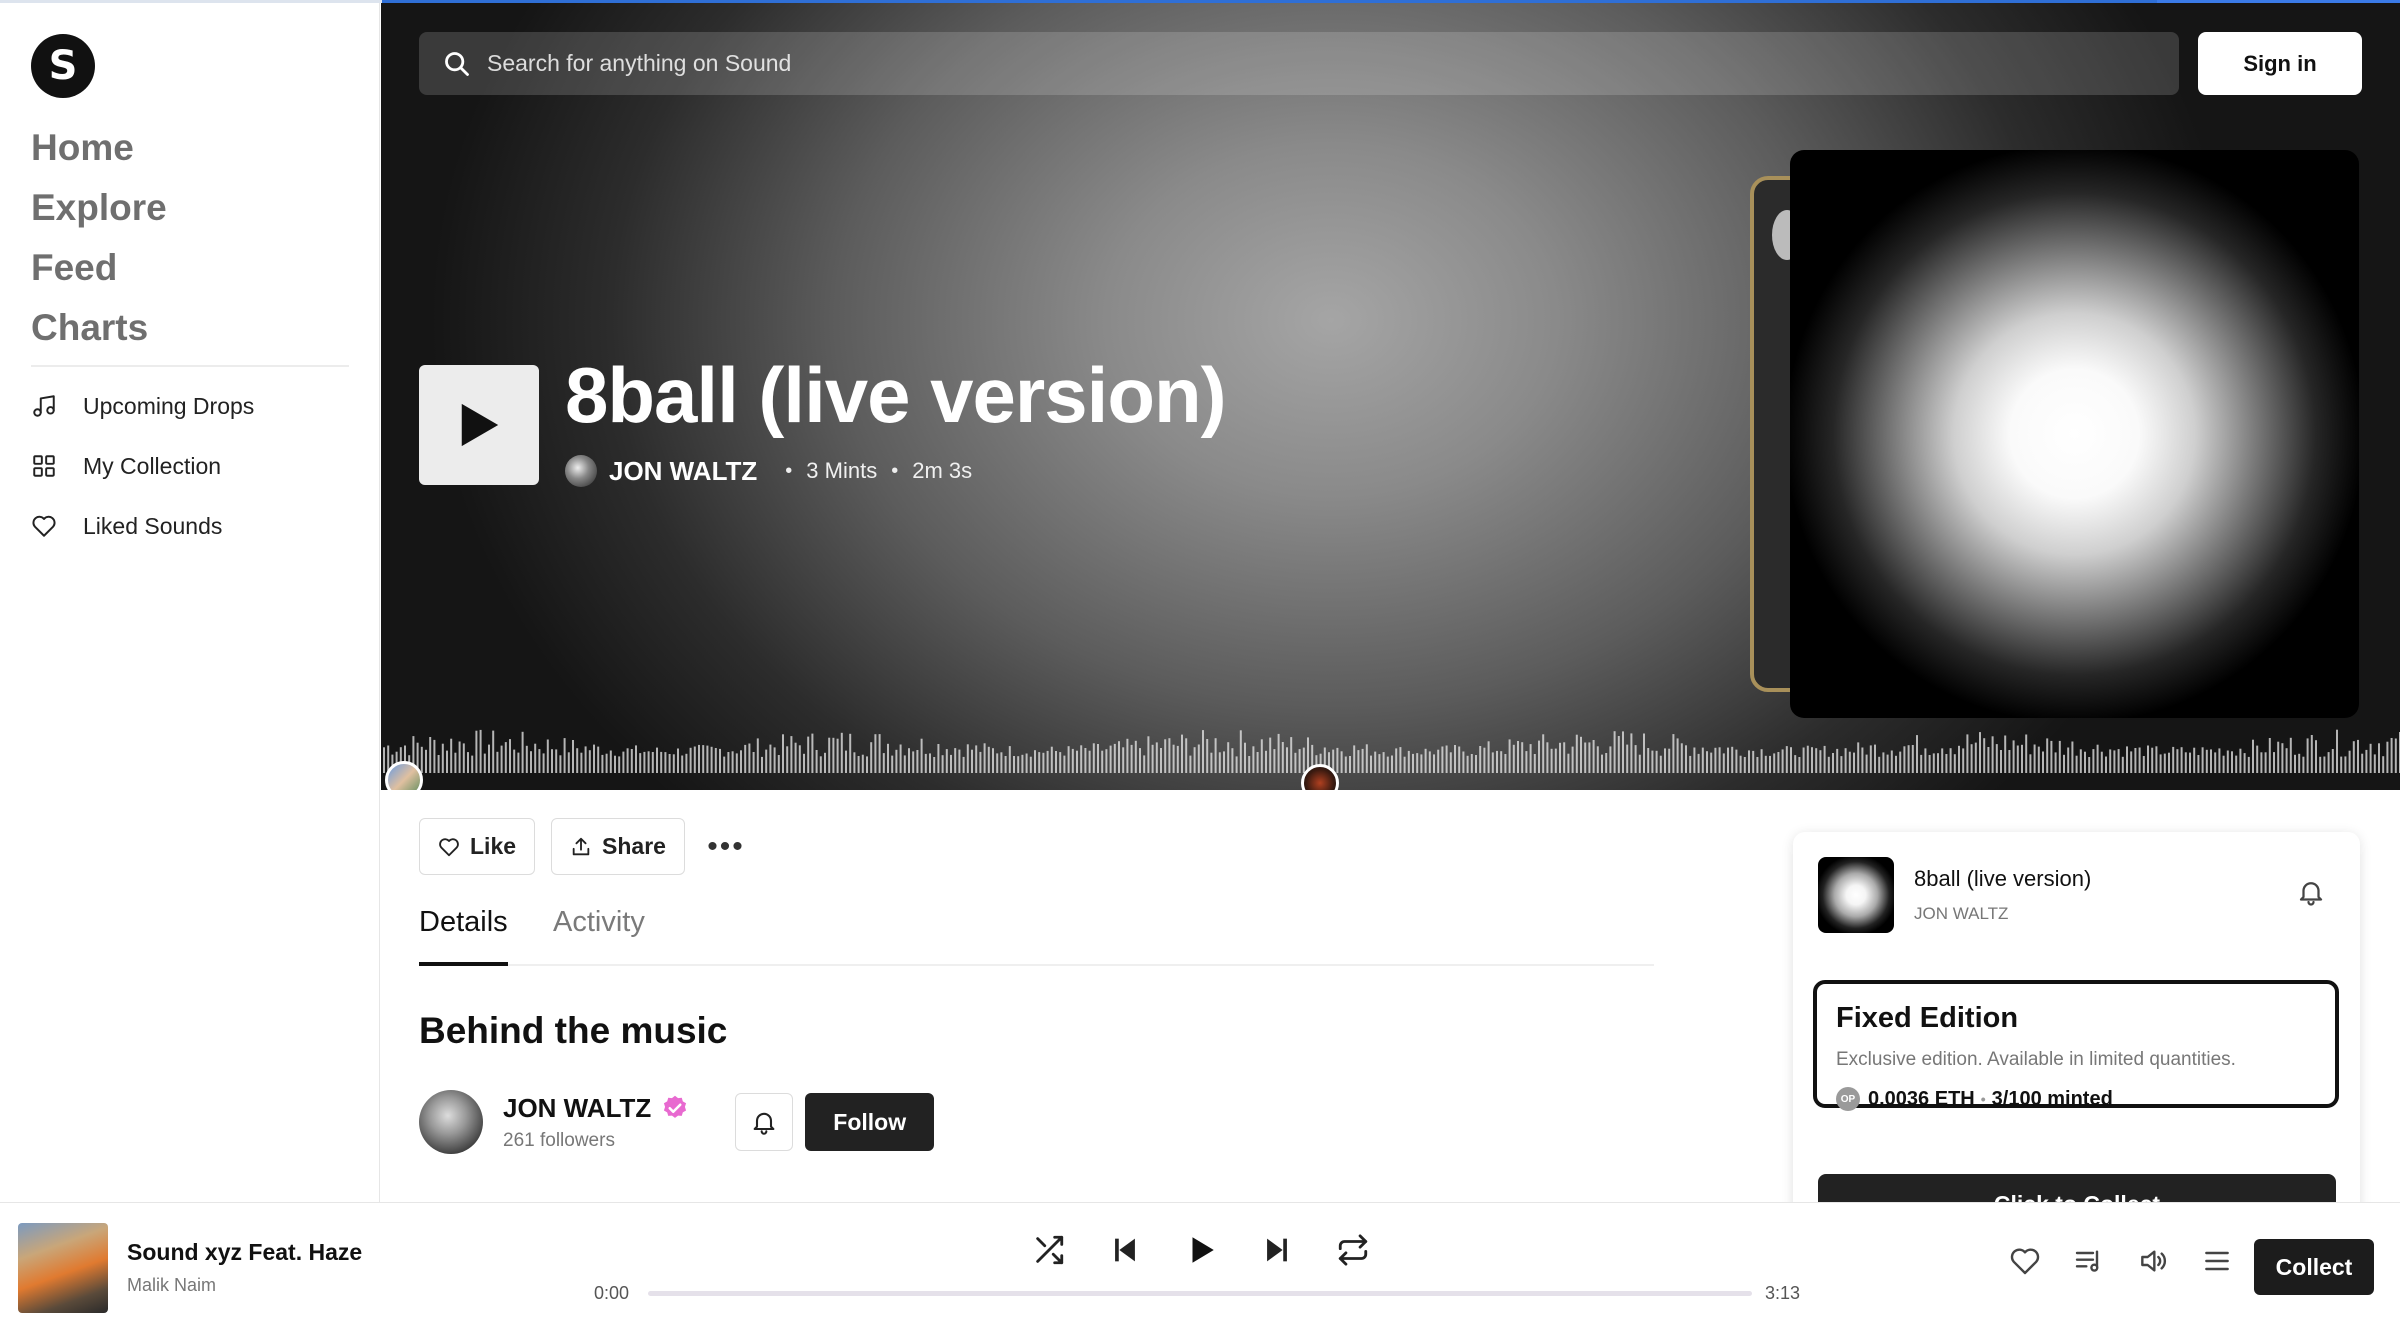  What do you see at coordinates (1287, 63) in the screenshot?
I see `search-input` at bounding box center [1287, 63].